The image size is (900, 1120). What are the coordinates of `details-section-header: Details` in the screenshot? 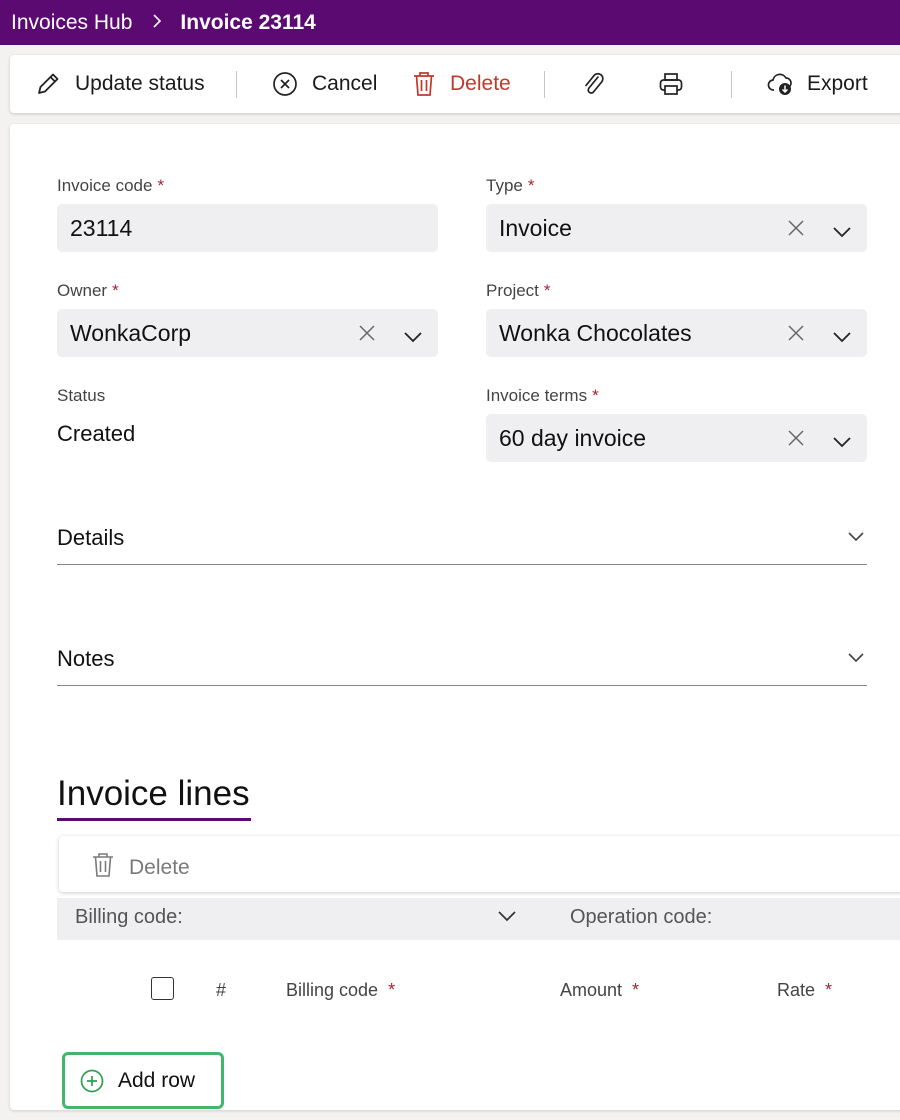 It's located at (462, 545).